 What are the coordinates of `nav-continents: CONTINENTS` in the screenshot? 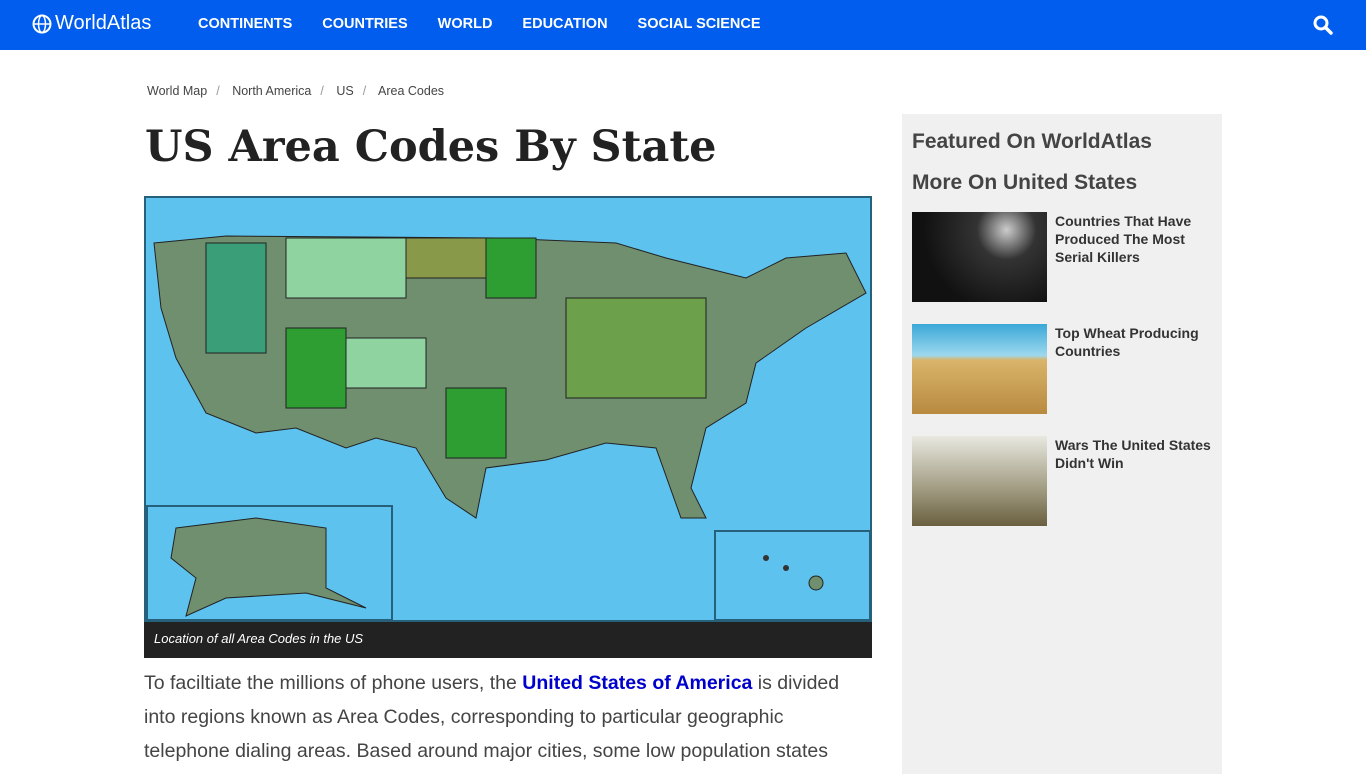 It's located at (245, 24).